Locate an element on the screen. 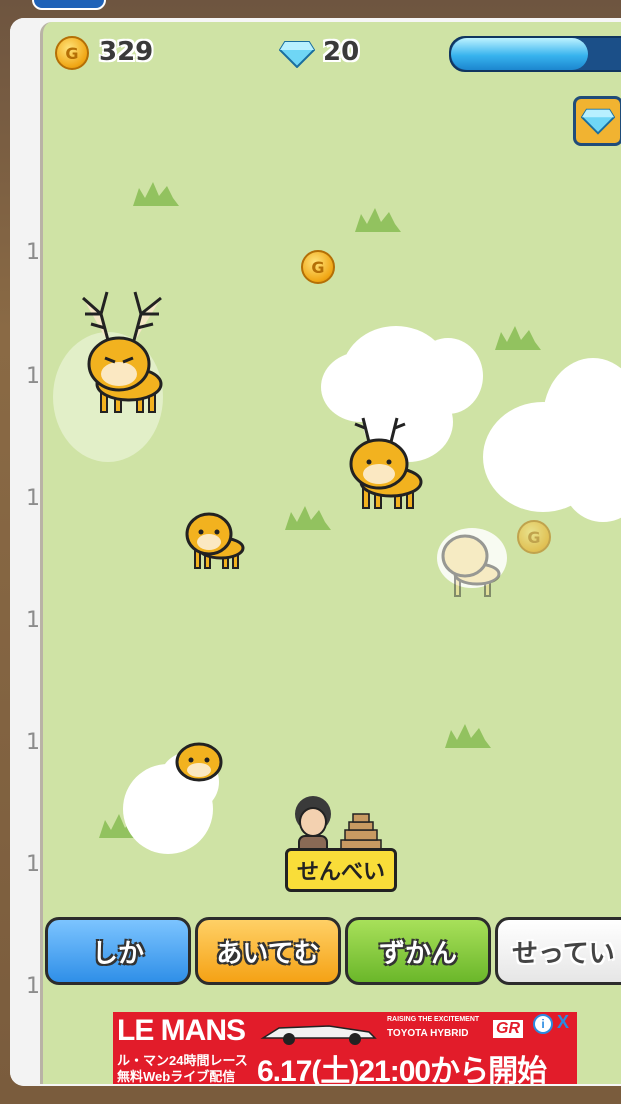 The image size is (621, 1104). items-tab-button: あいてむ is located at coordinates (268, 951).